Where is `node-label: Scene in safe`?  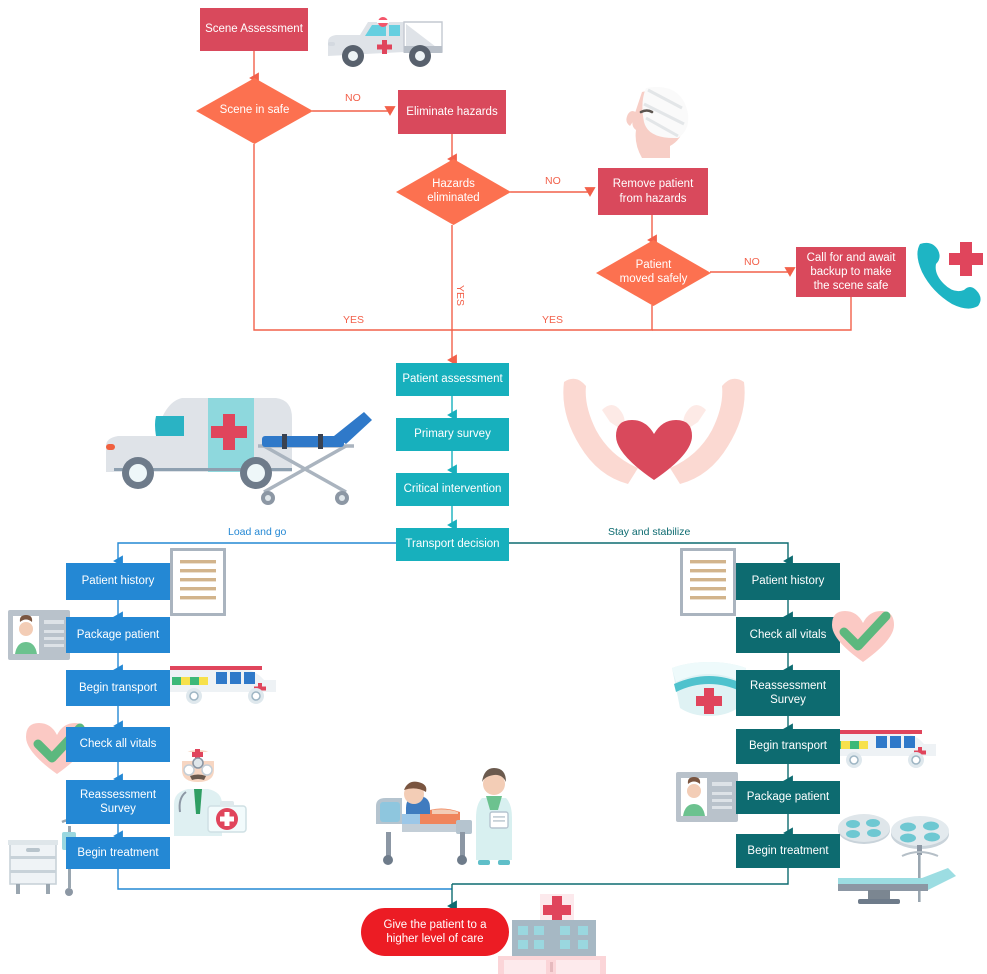 node-label: Scene in safe is located at coordinates (254, 110).